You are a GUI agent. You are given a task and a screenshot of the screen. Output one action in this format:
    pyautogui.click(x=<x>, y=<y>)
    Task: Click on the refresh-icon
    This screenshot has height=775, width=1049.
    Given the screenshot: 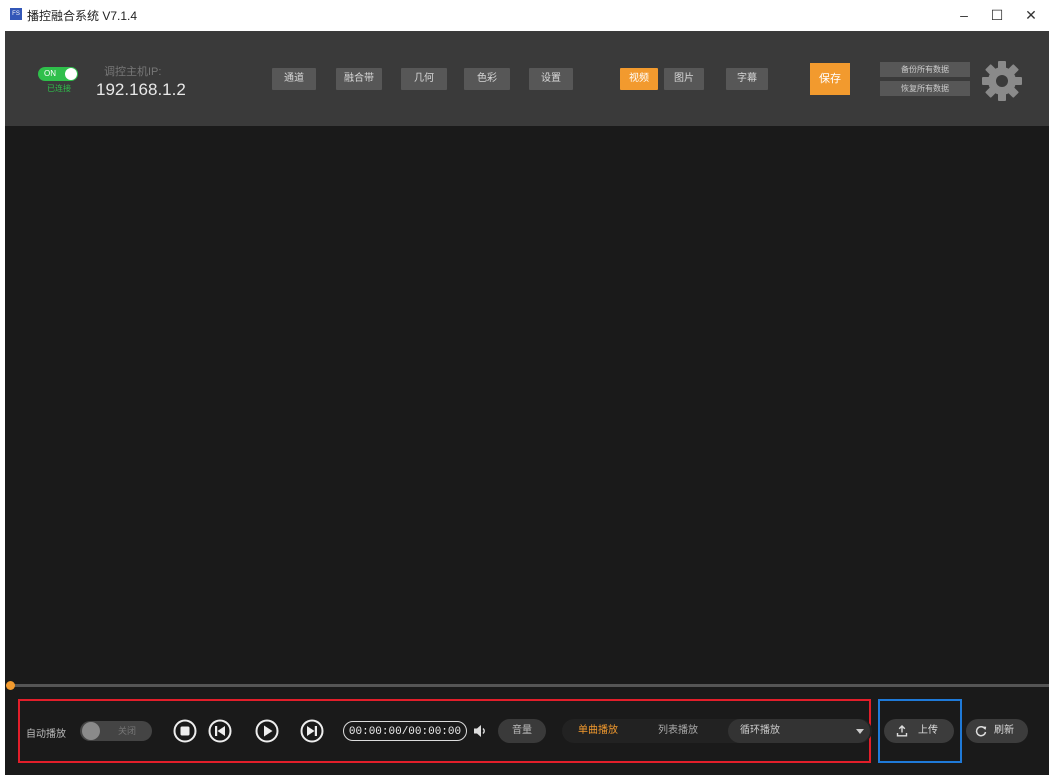 What is the action you would take?
    pyautogui.click(x=981, y=731)
    